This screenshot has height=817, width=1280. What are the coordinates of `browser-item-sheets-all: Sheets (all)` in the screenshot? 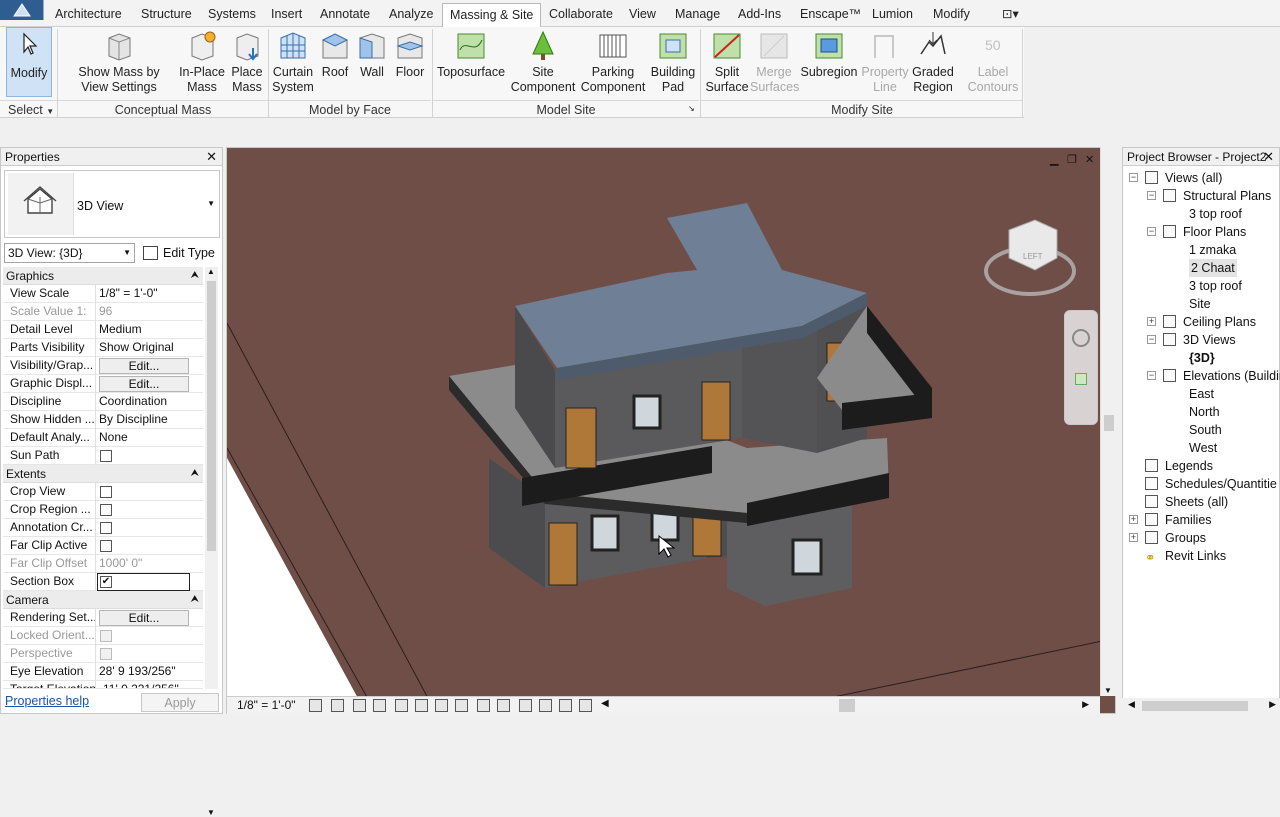 It's located at (1201, 502).